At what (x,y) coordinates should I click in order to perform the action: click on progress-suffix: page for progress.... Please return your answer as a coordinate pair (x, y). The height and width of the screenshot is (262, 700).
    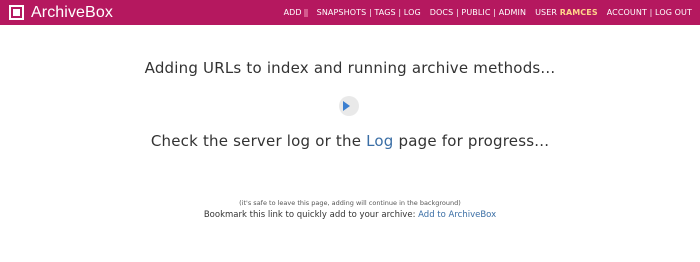
    Looking at the image, I should click on (474, 141).